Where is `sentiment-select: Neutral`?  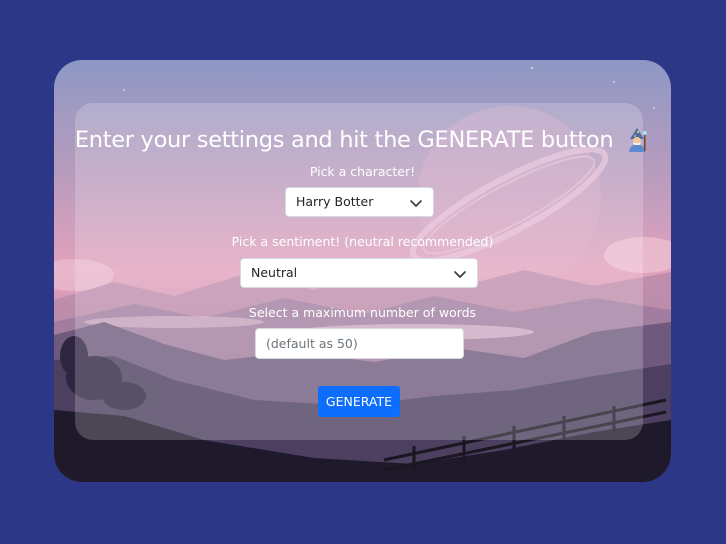 sentiment-select: Neutral is located at coordinates (359, 273).